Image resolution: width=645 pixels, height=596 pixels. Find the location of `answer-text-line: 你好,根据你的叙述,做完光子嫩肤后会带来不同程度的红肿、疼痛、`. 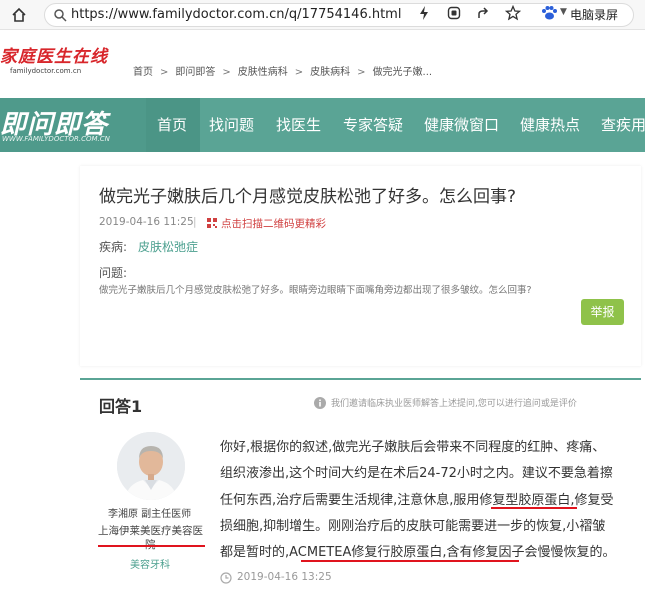

answer-text-line: 你好,根据你的叙述,做完光子嫩肤后会带来不同程度的红肿、疼痛、 is located at coordinates (413, 447).